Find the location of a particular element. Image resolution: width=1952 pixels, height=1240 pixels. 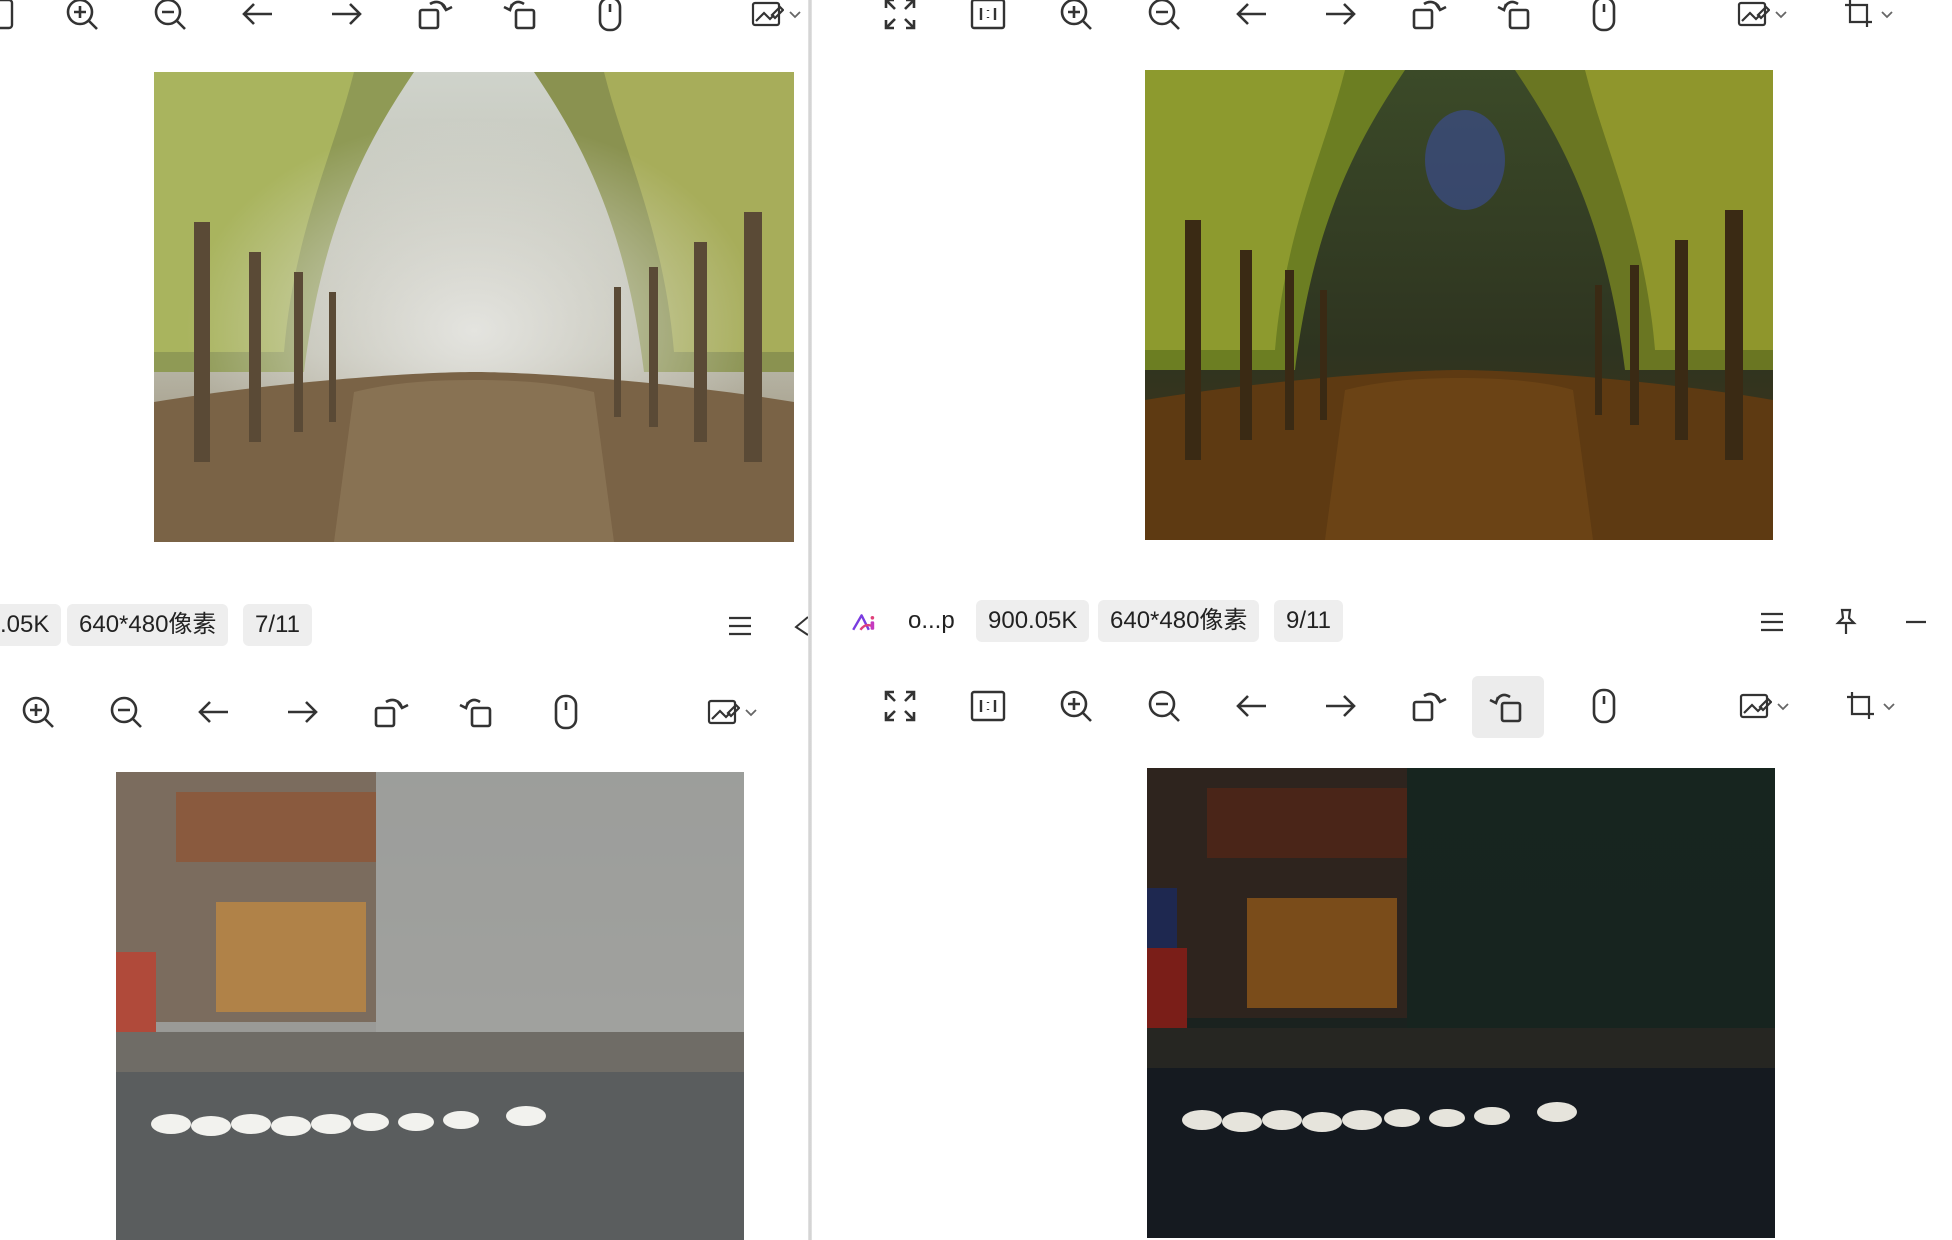

image-index-badge: 9/11 is located at coordinates (1308, 621).